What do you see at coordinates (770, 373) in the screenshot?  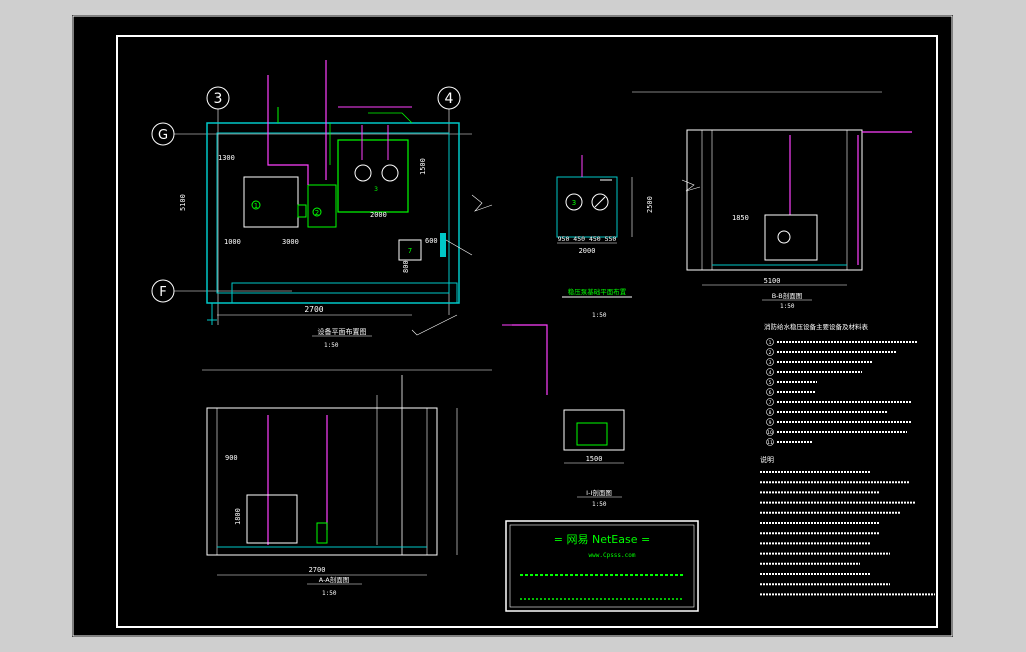 I see `legend-item-number: 4` at bounding box center [770, 373].